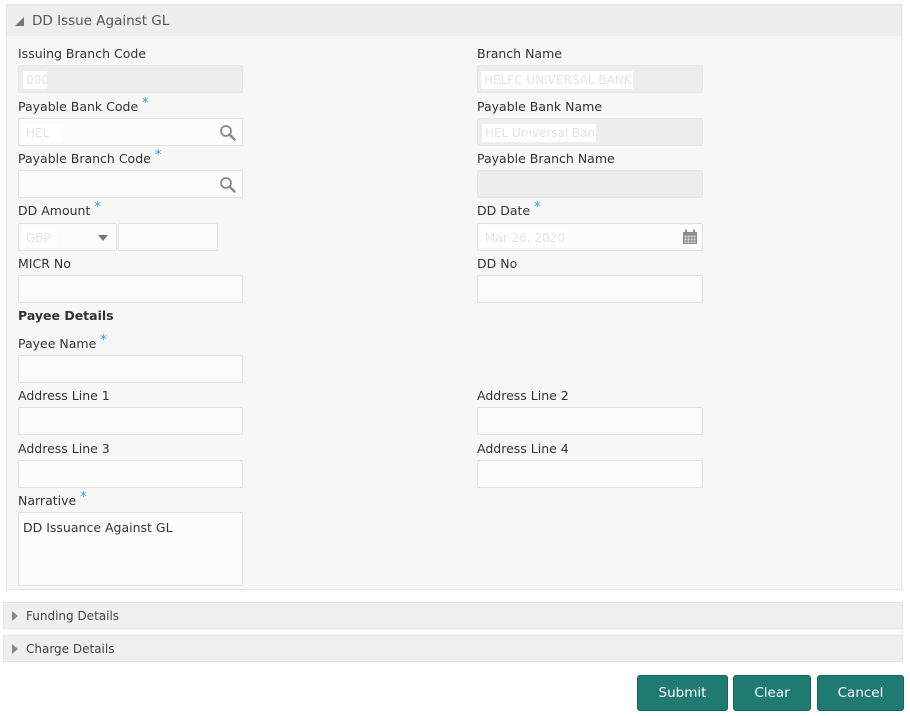 The image size is (910, 716). Describe the element at coordinates (682, 693) in the screenshot. I see `submit-button: Submit` at that location.